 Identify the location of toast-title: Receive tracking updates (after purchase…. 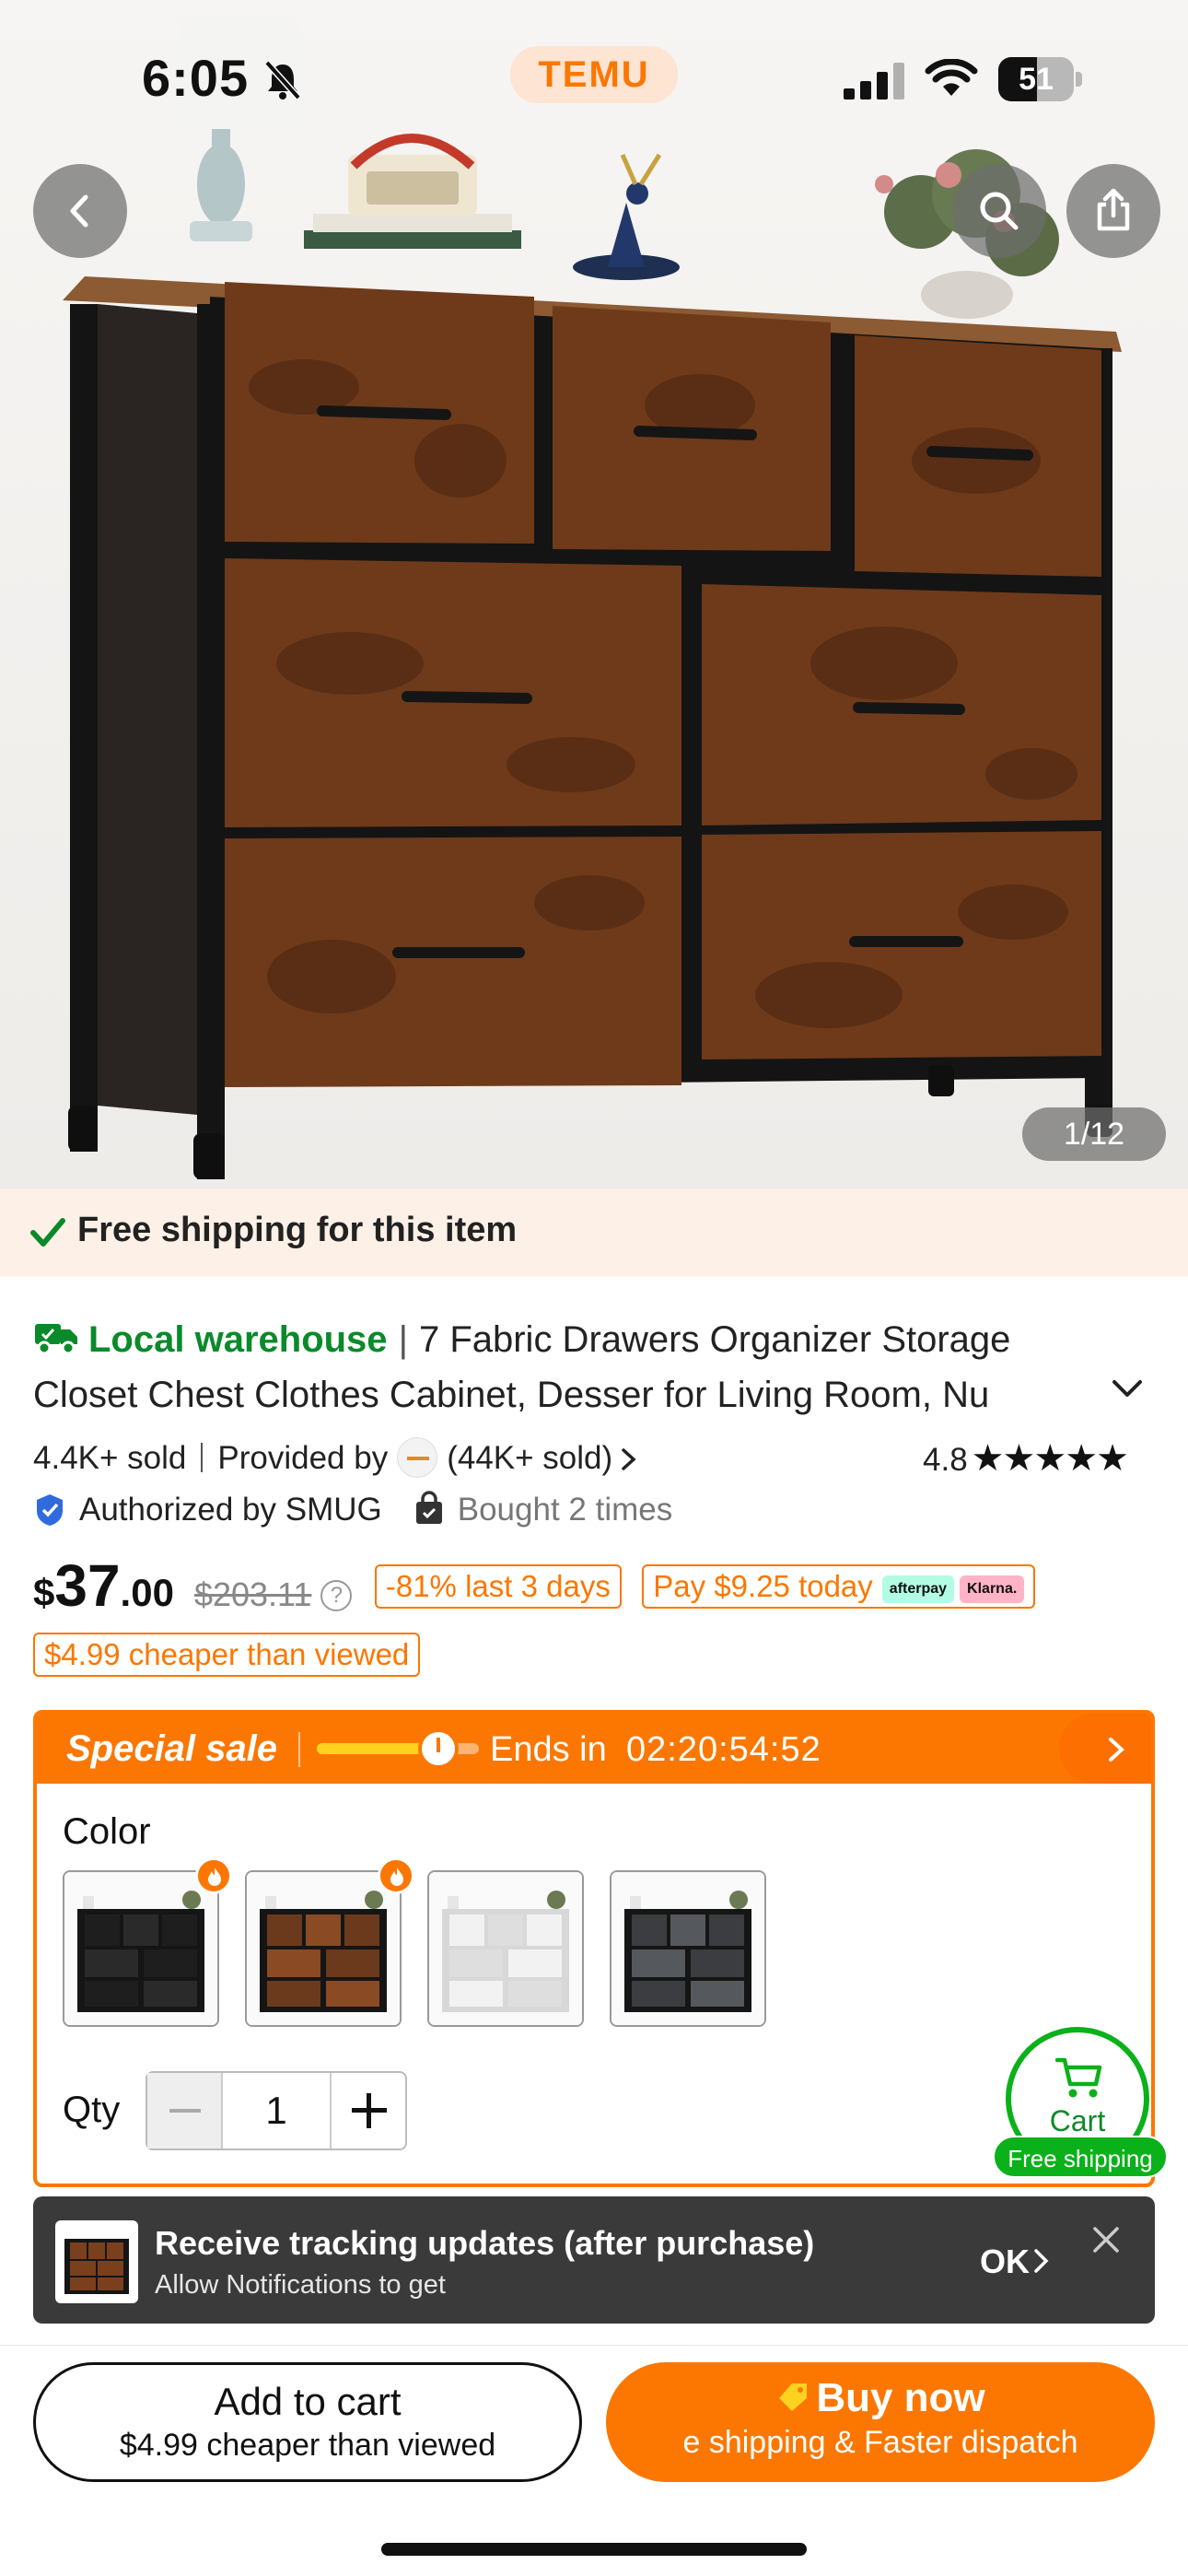
(485, 2243).